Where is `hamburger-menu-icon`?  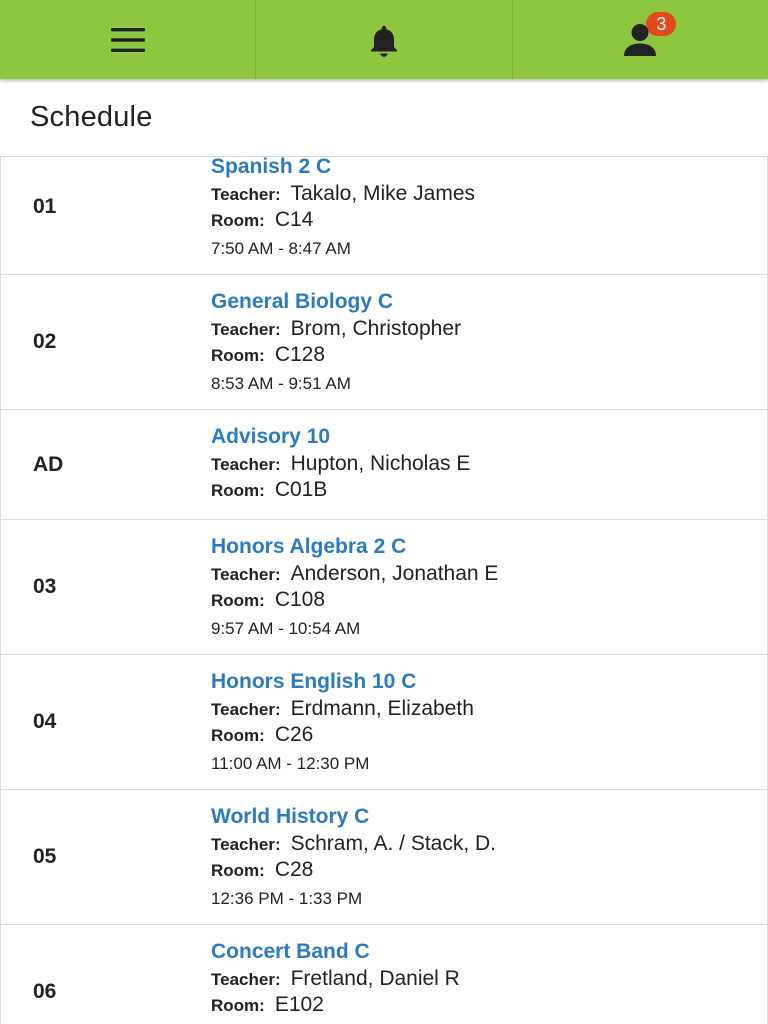
hamburger-menu-icon is located at coordinates (127, 39).